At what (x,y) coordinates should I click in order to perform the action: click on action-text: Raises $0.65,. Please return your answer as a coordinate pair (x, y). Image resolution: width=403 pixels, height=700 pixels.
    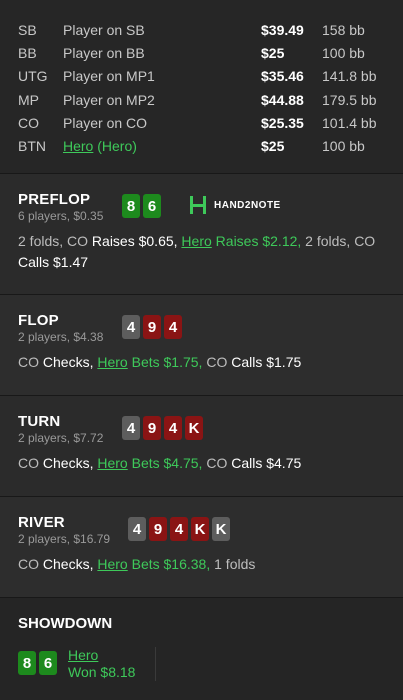
    Looking at the image, I should click on (134, 241).